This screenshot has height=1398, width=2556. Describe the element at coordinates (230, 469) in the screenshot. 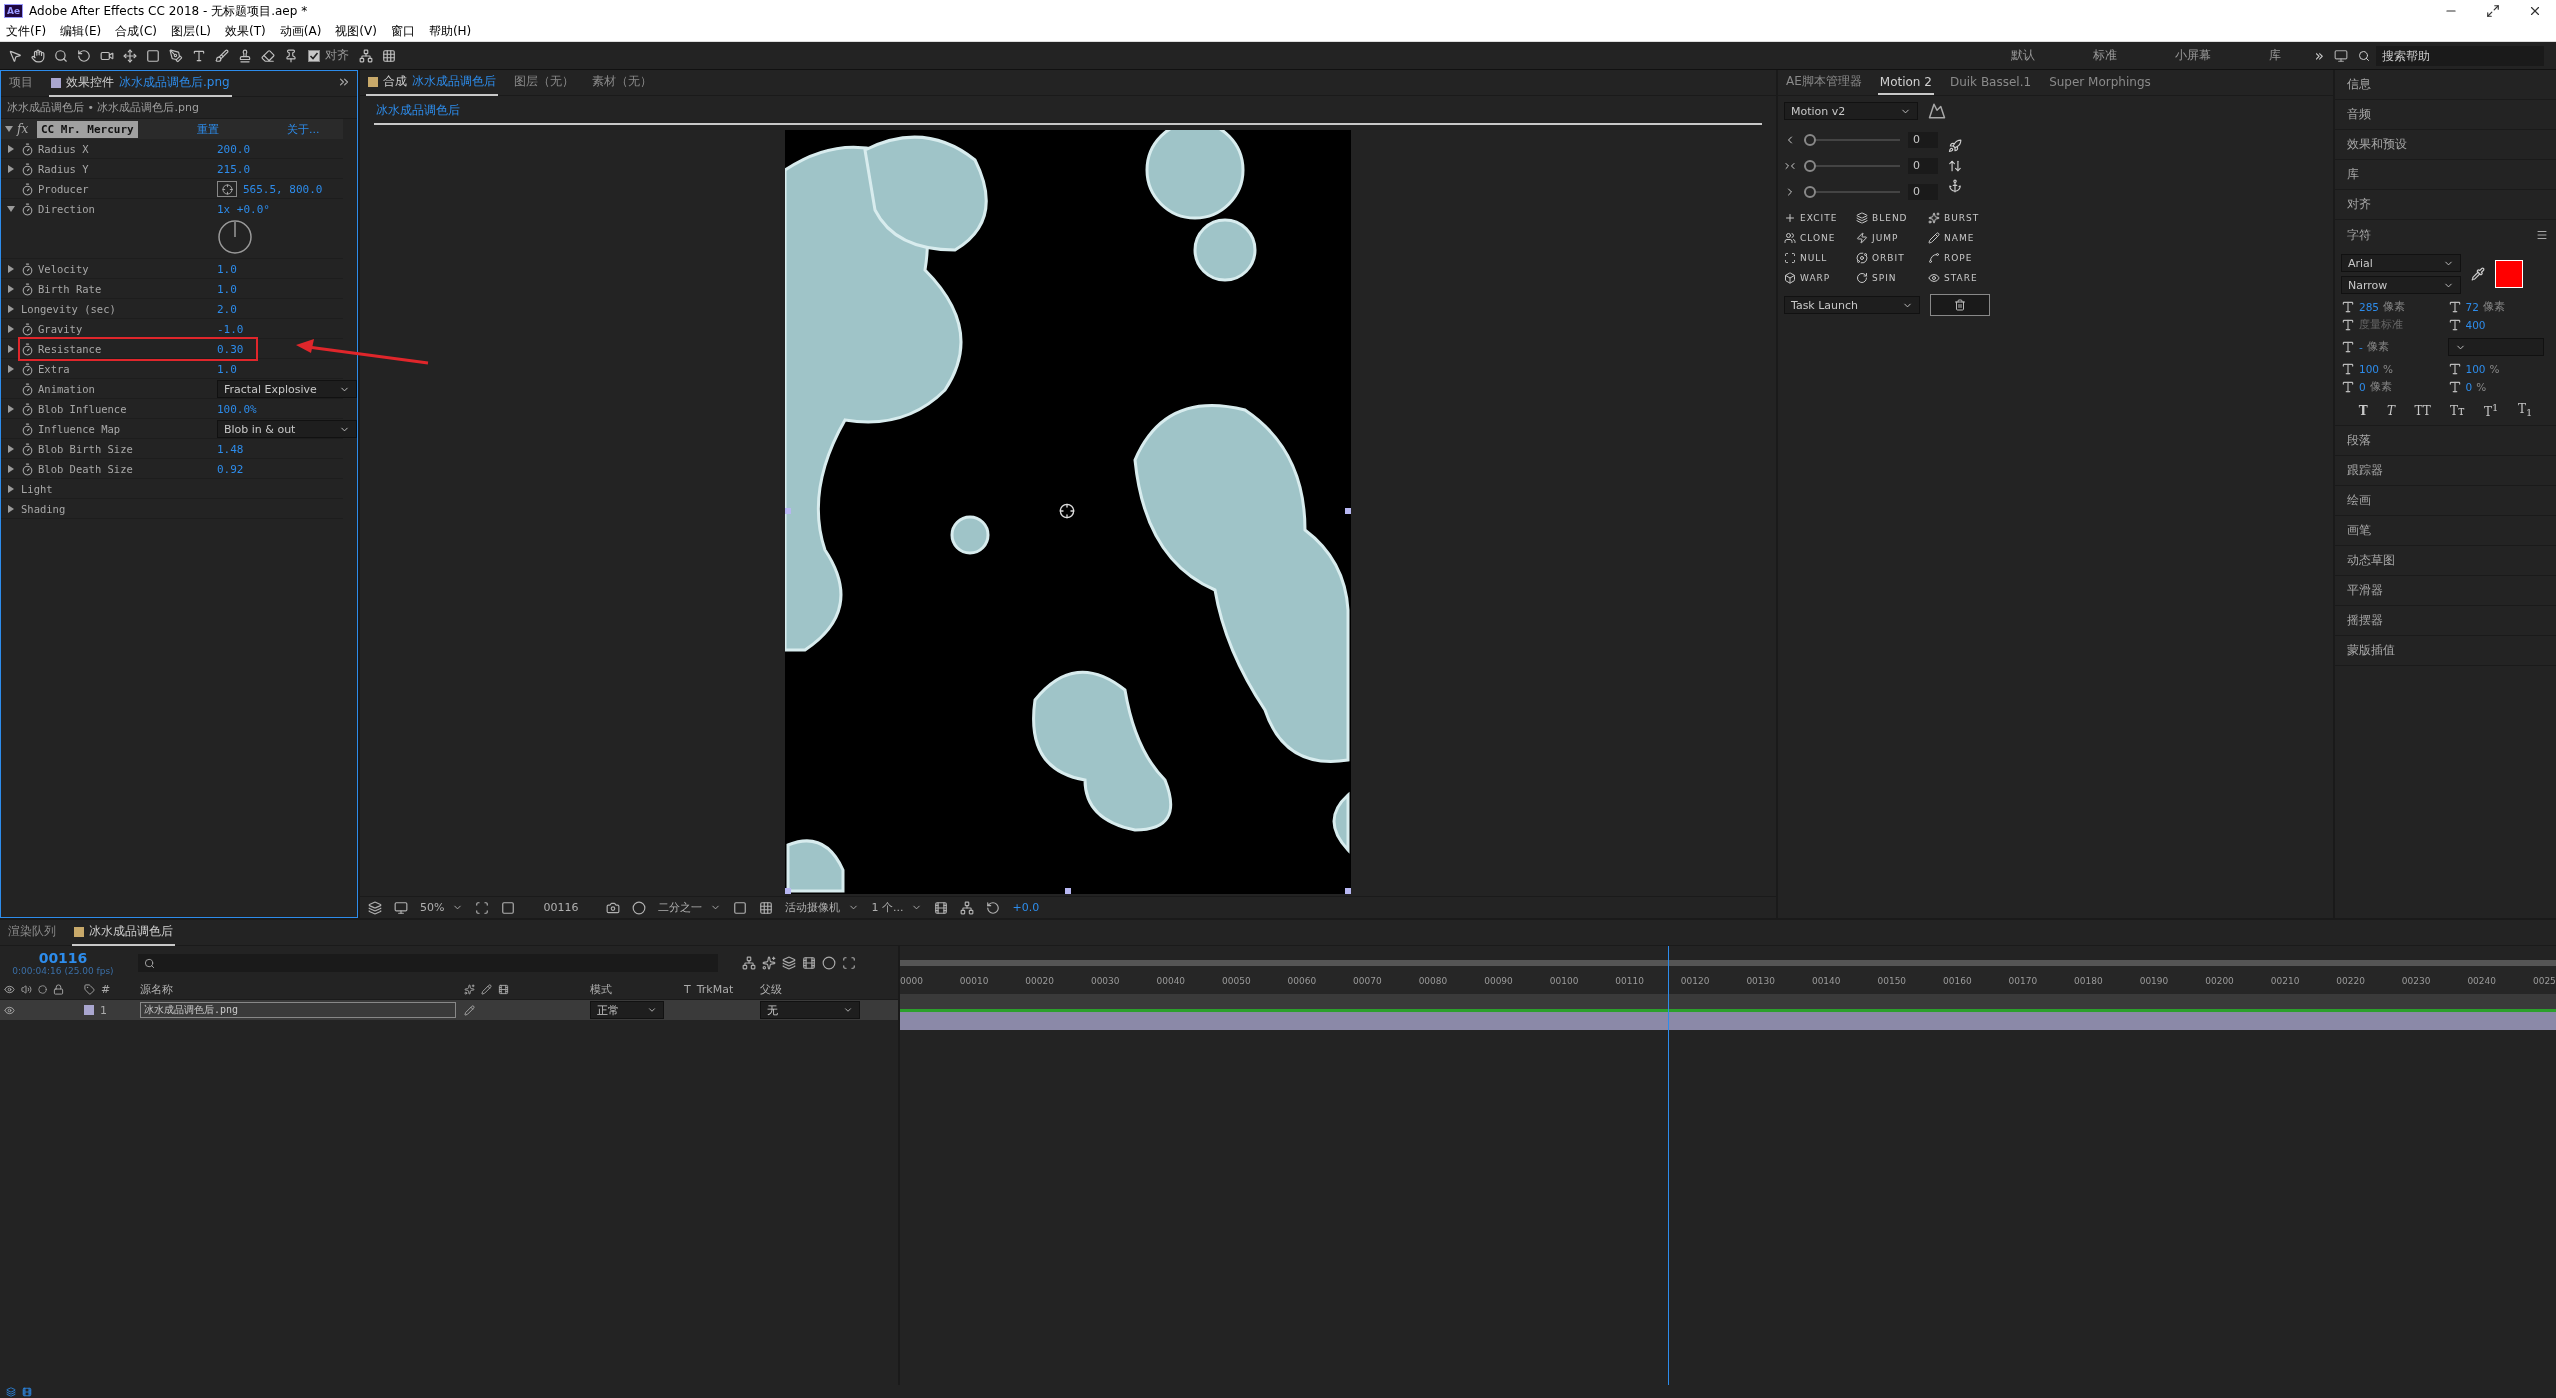

I see `property-value: 0.92` at that location.